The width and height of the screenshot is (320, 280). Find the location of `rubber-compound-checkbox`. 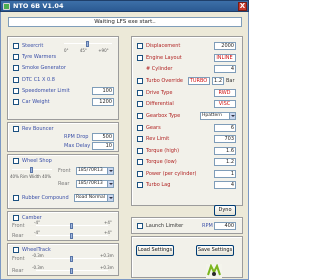

rubber-compound-checkbox is located at coordinates (16, 198).